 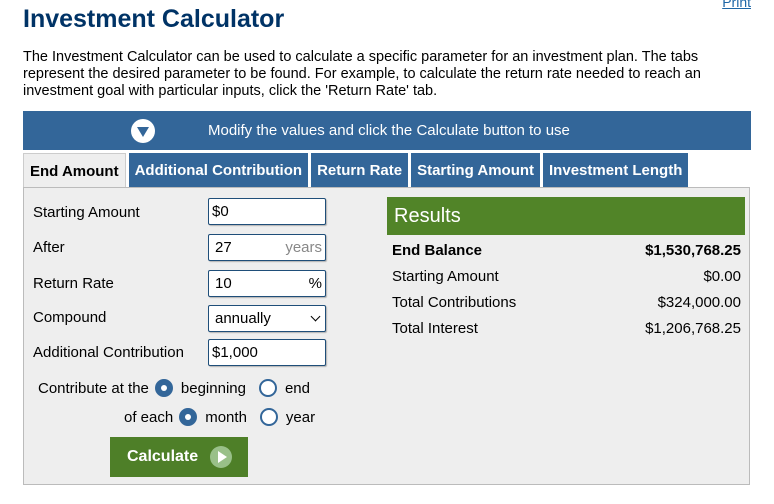 What do you see at coordinates (699, 302) in the screenshot?
I see `result-value: $324,000.00` at bounding box center [699, 302].